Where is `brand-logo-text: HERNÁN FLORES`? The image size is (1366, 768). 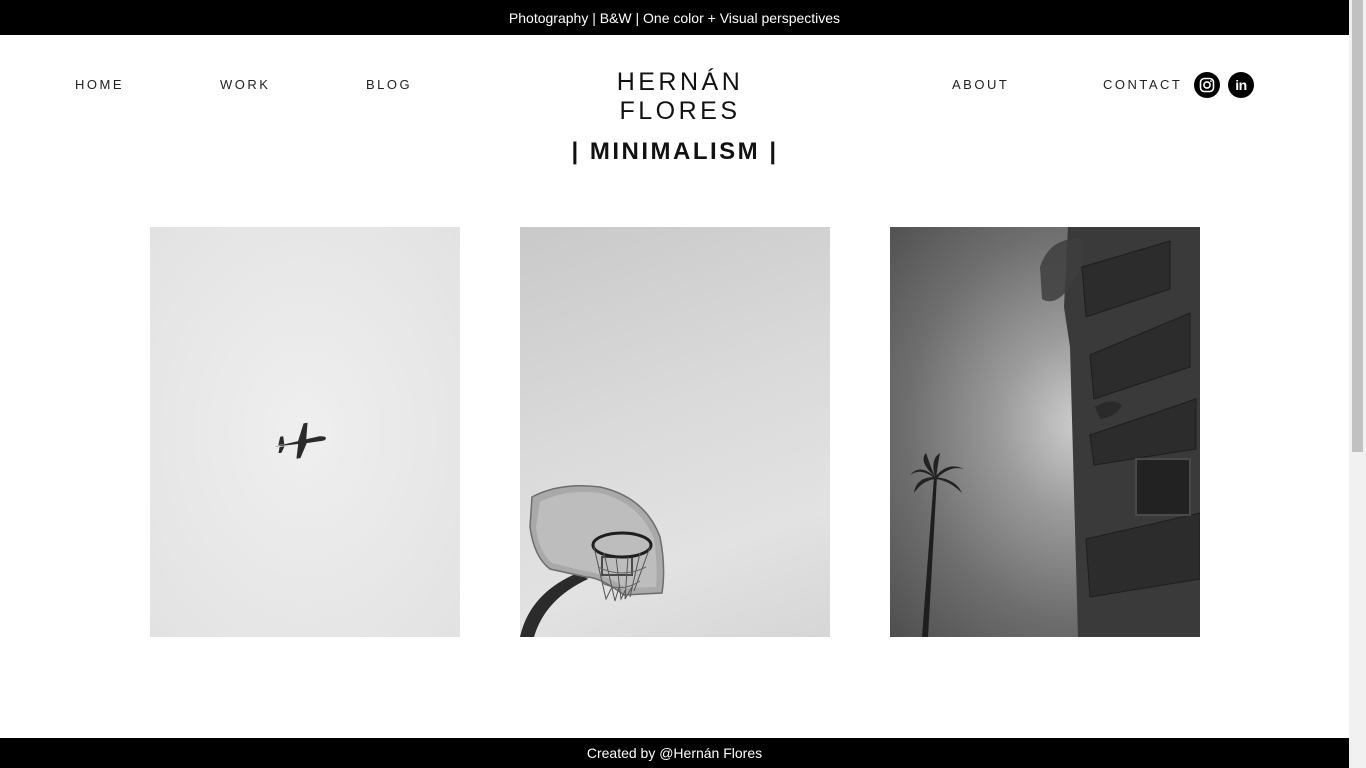 brand-logo-text: HERNÁN FLORES is located at coordinates (680, 97).